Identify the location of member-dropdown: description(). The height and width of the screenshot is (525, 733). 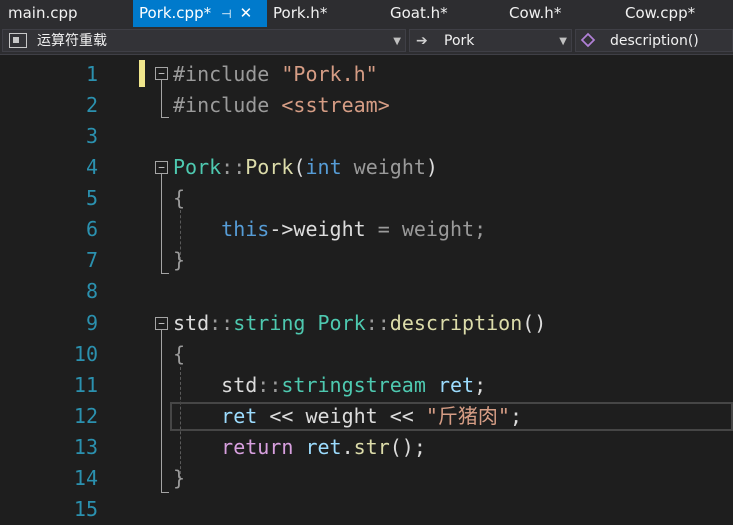
(654, 40).